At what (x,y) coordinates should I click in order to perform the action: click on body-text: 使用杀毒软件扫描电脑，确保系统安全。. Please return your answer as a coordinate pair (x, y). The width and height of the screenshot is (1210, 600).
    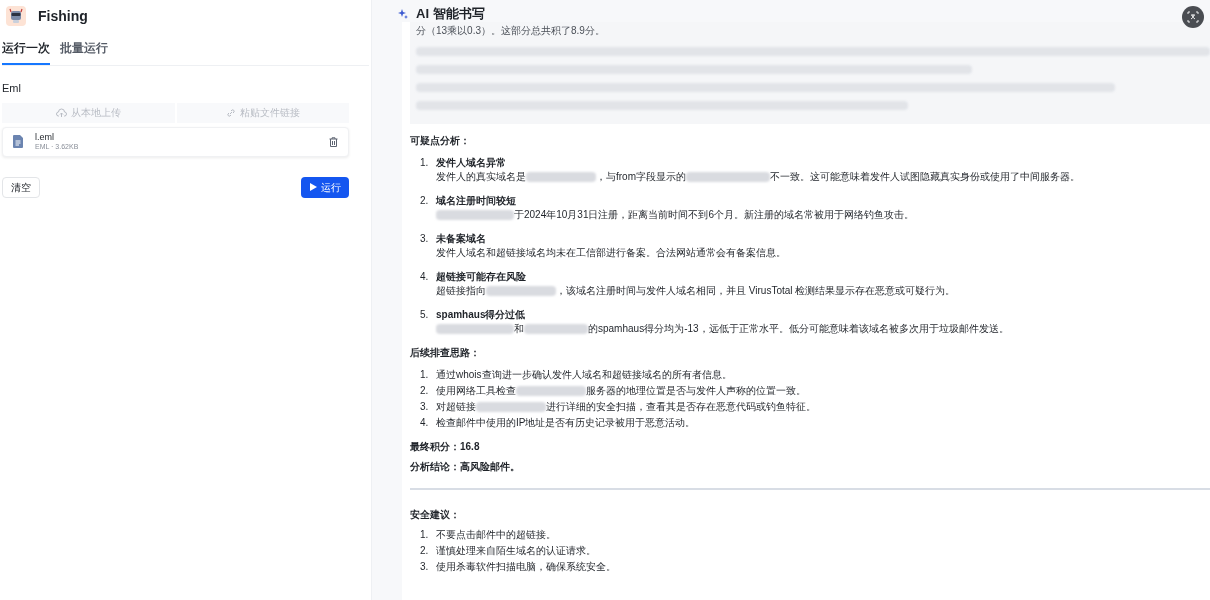
    Looking at the image, I should click on (526, 566).